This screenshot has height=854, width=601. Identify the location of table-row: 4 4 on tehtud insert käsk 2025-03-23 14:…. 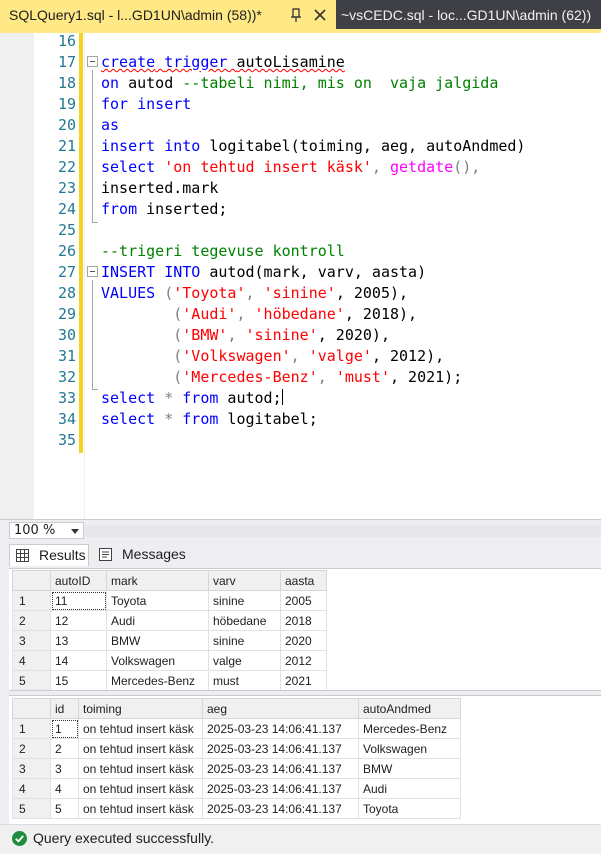
(236, 788).